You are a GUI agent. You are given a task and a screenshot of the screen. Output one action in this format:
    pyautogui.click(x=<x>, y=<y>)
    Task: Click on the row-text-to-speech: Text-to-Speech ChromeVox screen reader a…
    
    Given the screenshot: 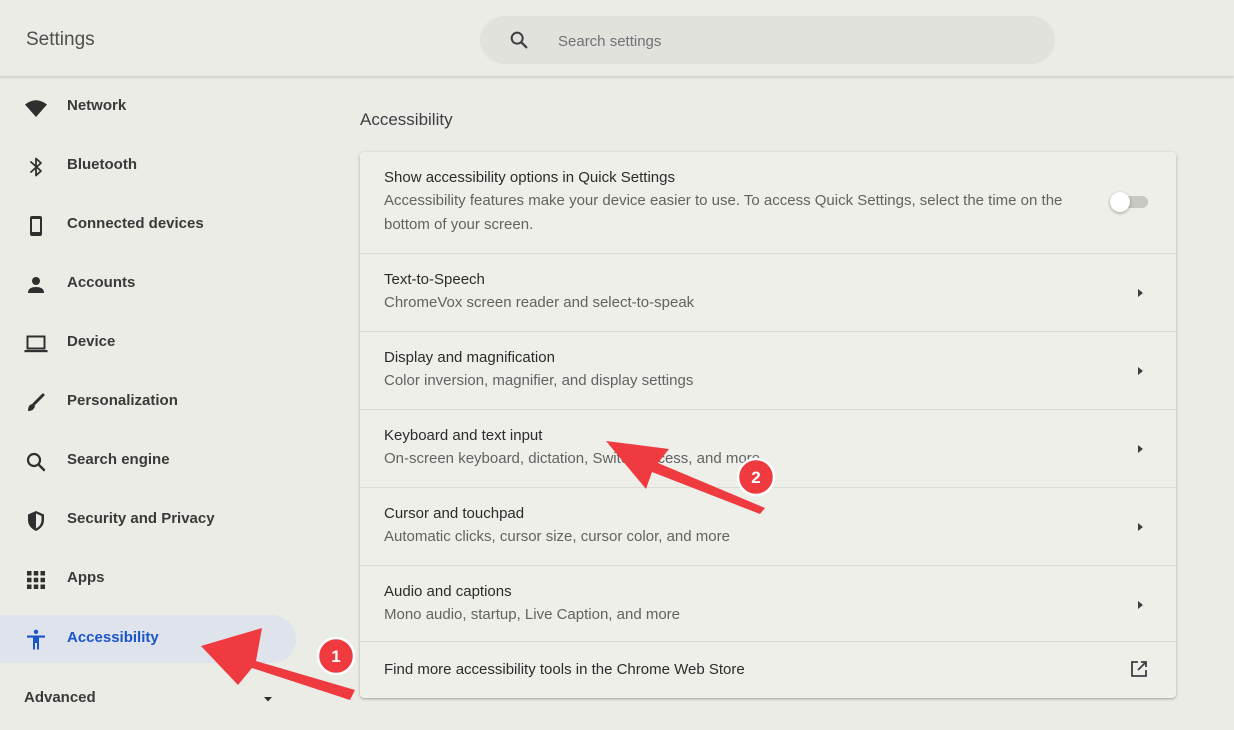 What is the action you would take?
    pyautogui.click(x=768, y=293)
    